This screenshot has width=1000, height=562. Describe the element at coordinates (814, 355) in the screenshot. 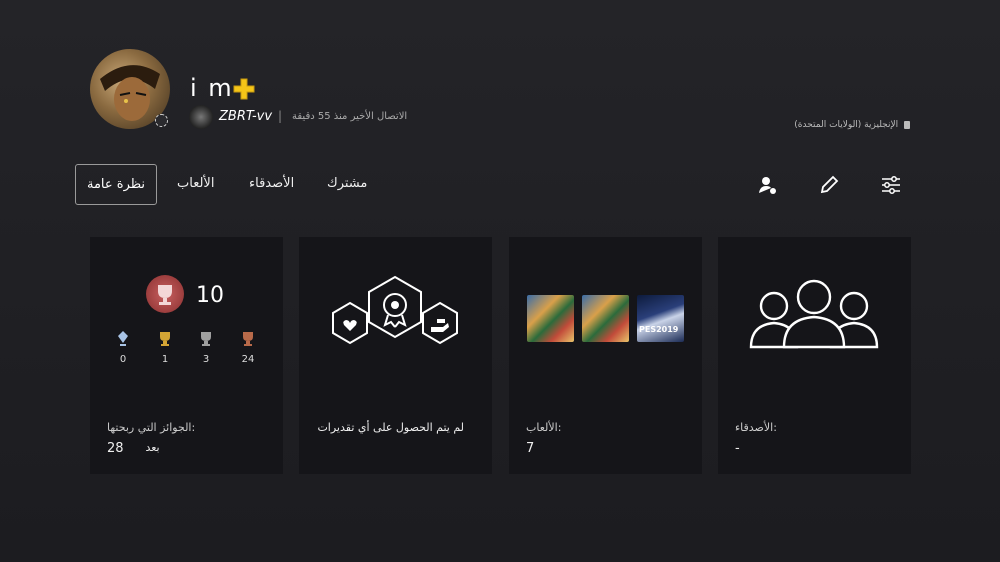

I see `friends-card: الأصدقاء: -` at that location.